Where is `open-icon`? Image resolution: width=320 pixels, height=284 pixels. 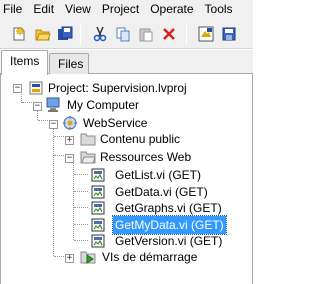 open-icon is located at coordinates (43, 34).